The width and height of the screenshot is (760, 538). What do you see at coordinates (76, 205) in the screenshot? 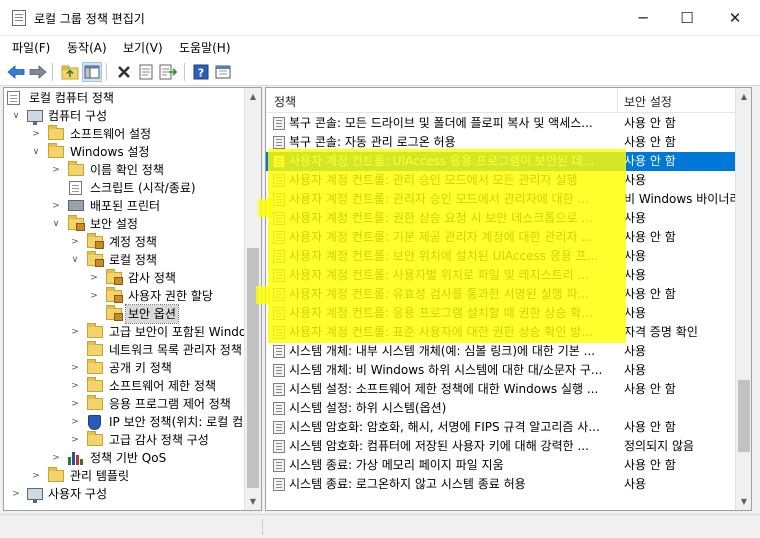
I see `printer-icon` at bounding box center [76, 205].